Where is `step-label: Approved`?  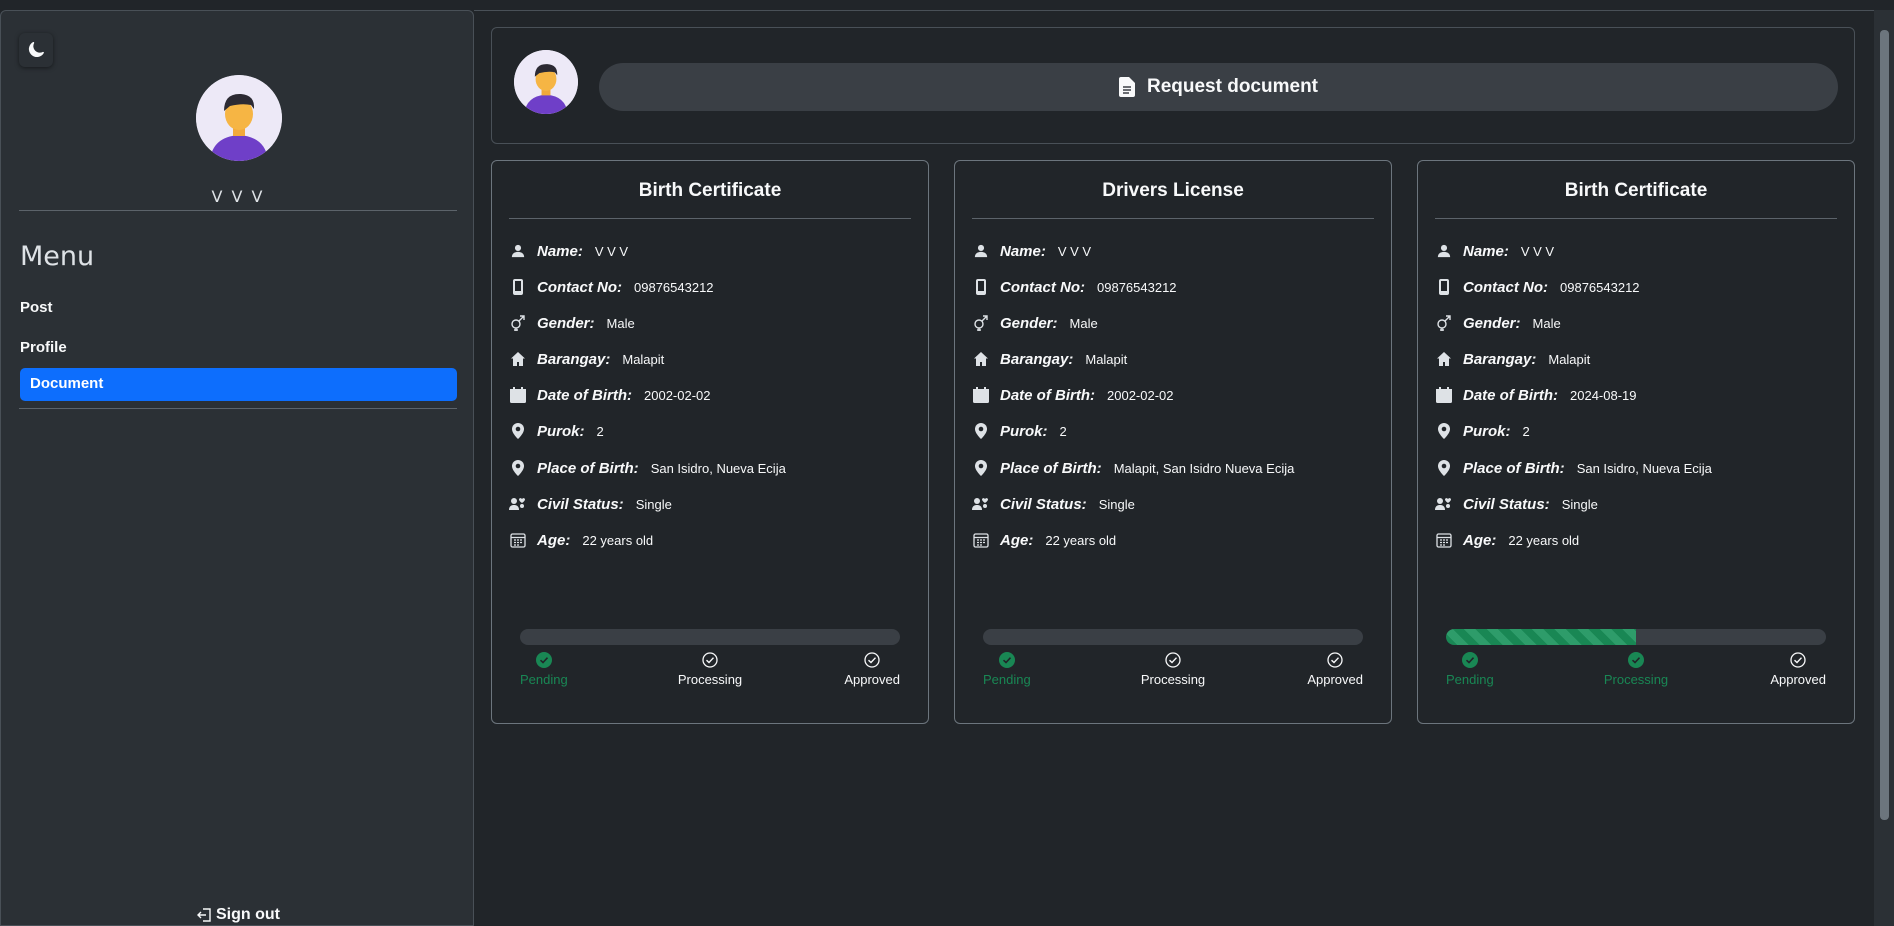
step-label: Approved is located at coordinates (1798, 679).